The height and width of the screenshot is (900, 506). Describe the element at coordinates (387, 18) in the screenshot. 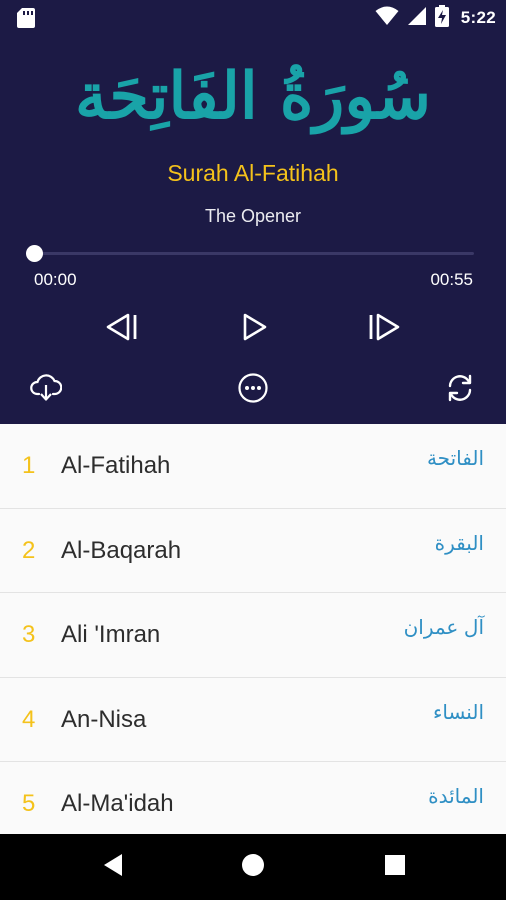

I see `wifi-icon` at that location.